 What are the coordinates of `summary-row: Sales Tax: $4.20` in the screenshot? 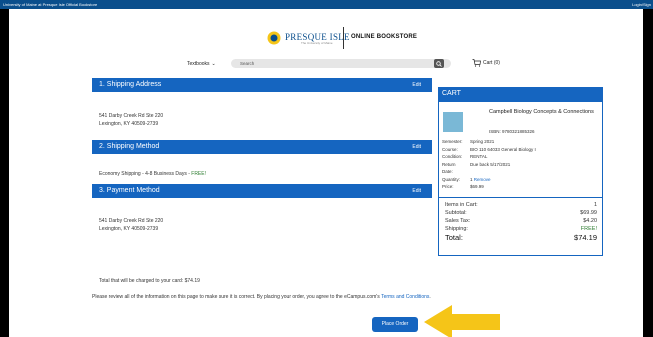 It's located at (521, 221).